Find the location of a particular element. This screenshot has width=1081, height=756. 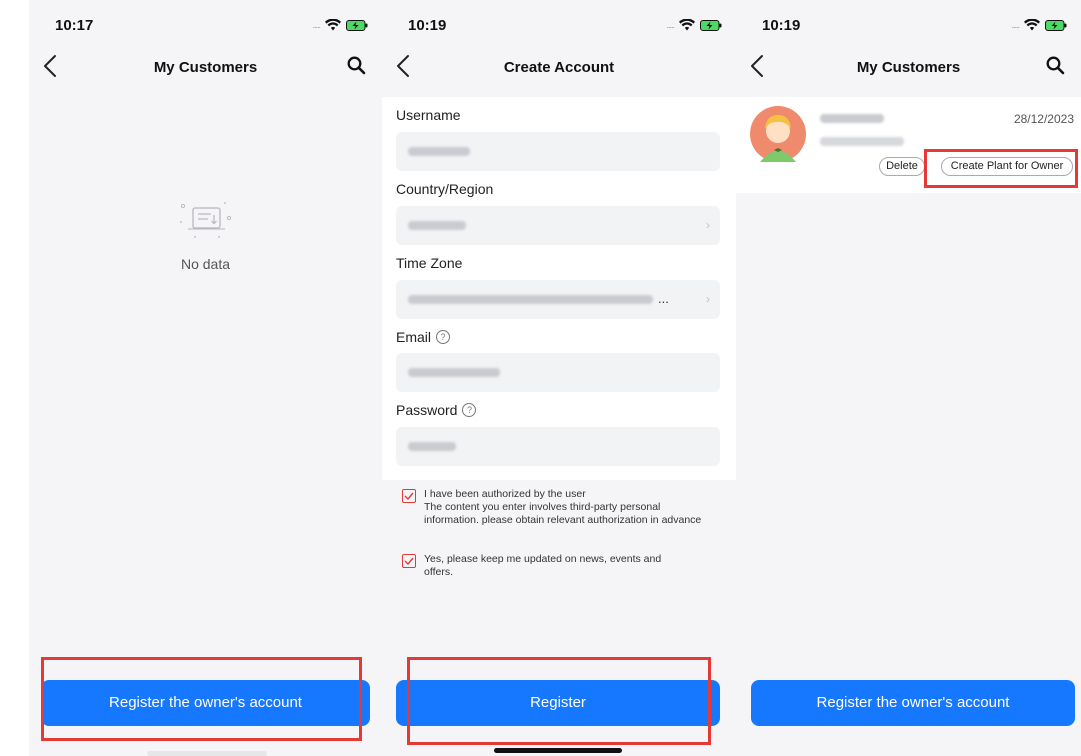

time-zone-label: Time Zone is located at coordinates (429, 263).